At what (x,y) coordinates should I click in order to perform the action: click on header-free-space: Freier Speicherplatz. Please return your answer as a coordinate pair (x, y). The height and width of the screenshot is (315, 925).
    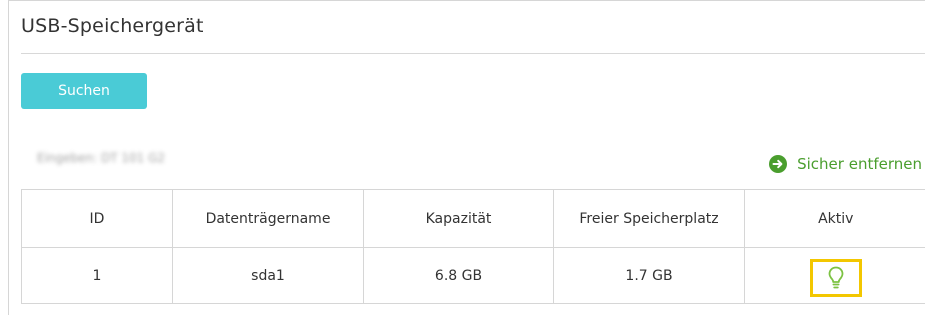
    Looking at the image, I should click on (649, 218).